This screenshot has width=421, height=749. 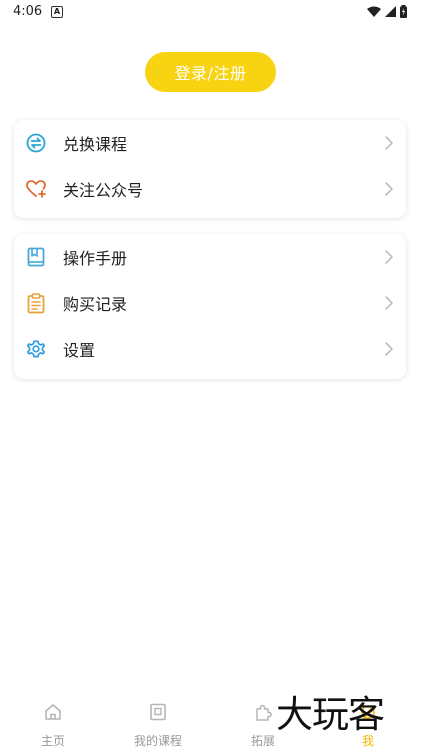 I want to click on gear-icon, so click(x=36, y=349).